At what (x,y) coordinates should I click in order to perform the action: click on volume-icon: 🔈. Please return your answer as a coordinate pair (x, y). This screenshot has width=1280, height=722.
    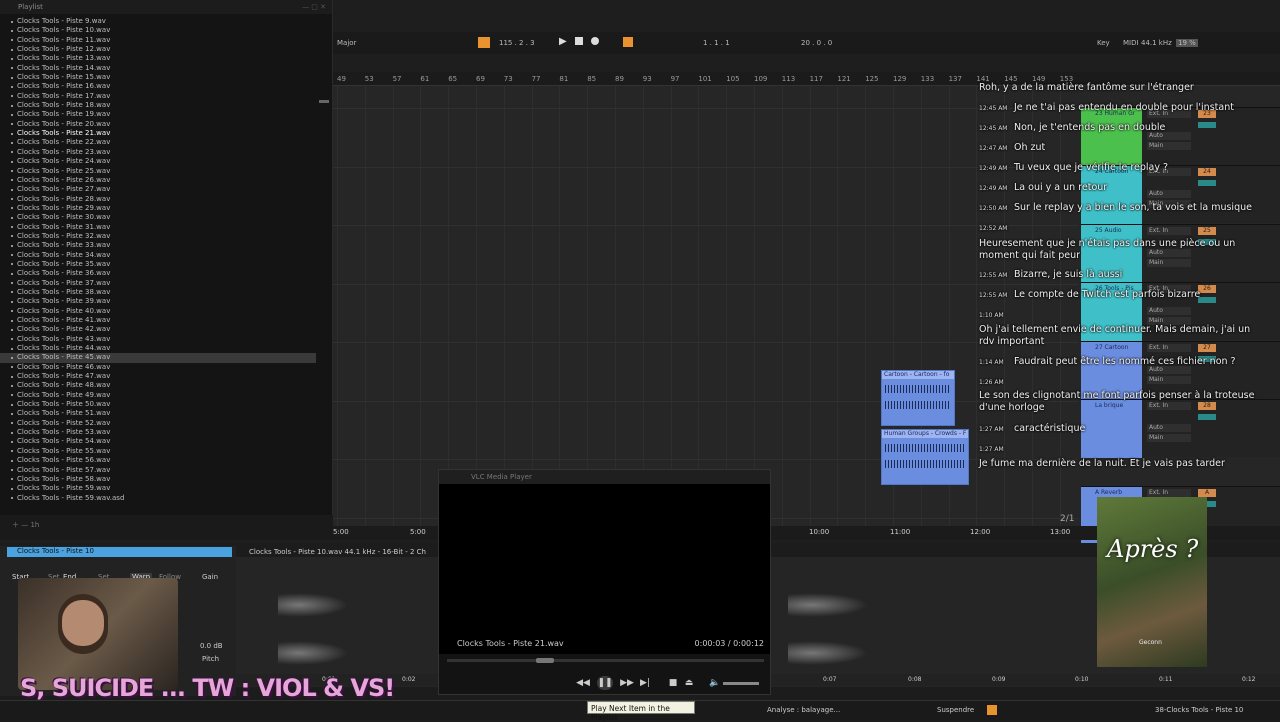
    Looking at the image, I should click on (715, 683).